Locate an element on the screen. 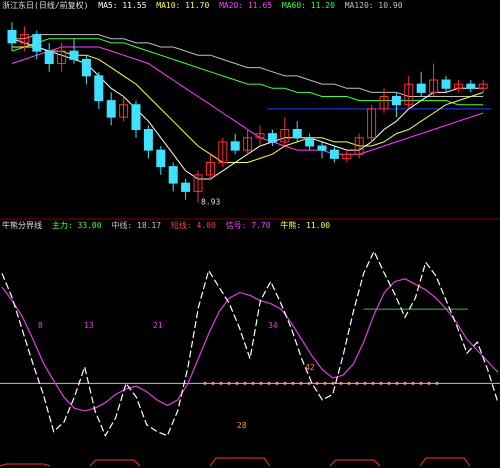 This screenshot has width=500, height=468. fib-marker: 21 is located at coordinates (158, 325).